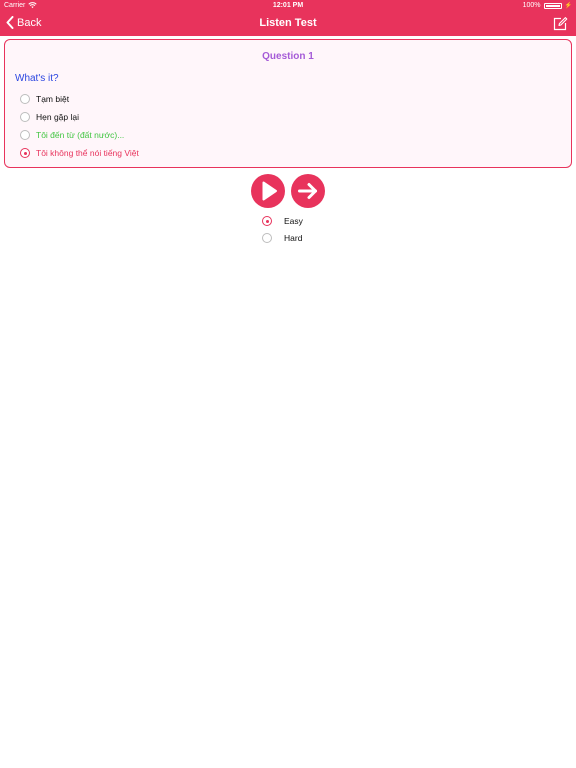 The height and width of the screenshot is (768, 576). I want to click on battery-info: 100% ⚡, so click(547, 5).